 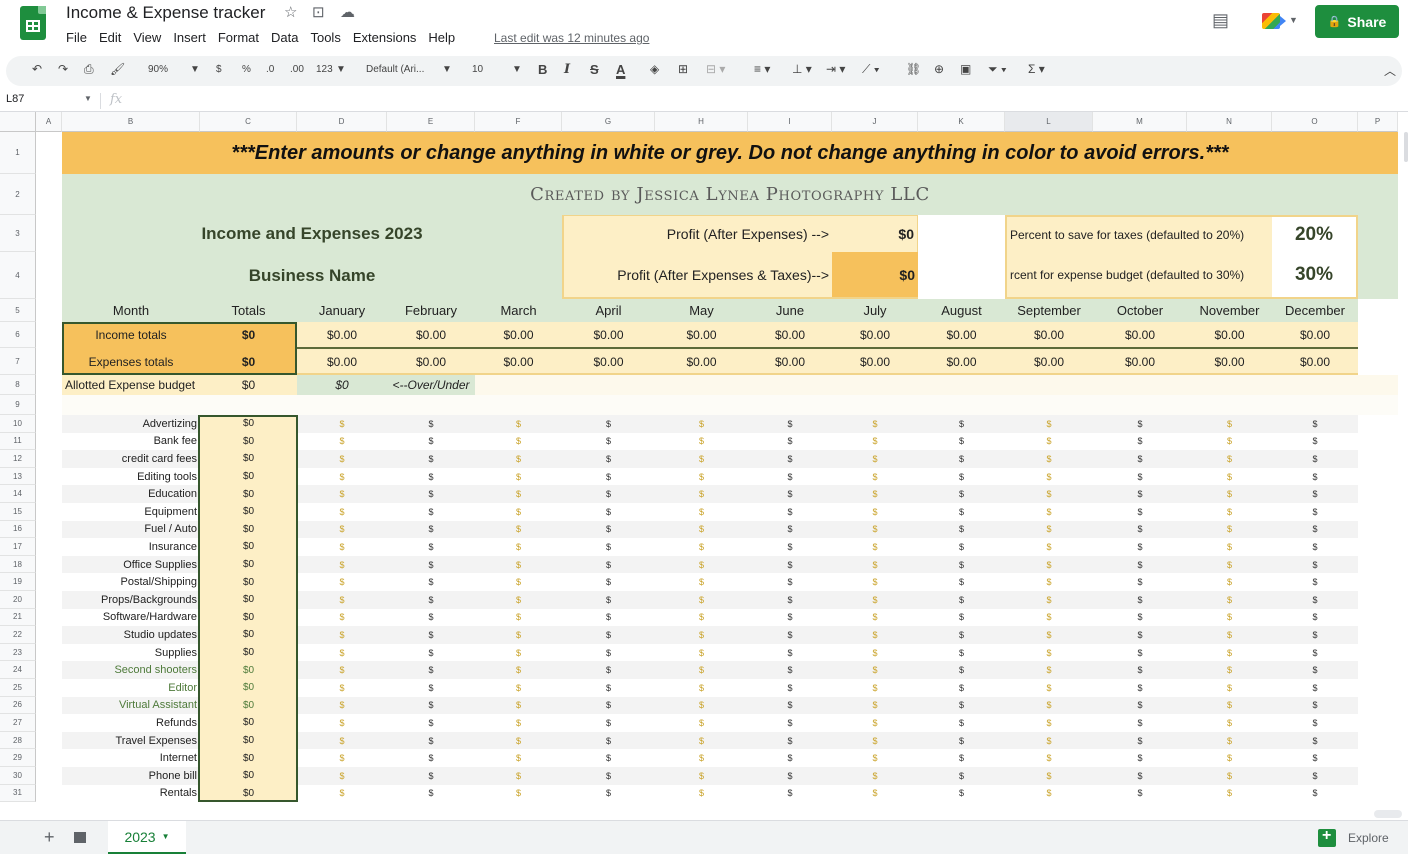 What do you see at coordinates (290, 12) in the screenshot?
I see `star-icon: ☆` at bounding box center [290, 12].